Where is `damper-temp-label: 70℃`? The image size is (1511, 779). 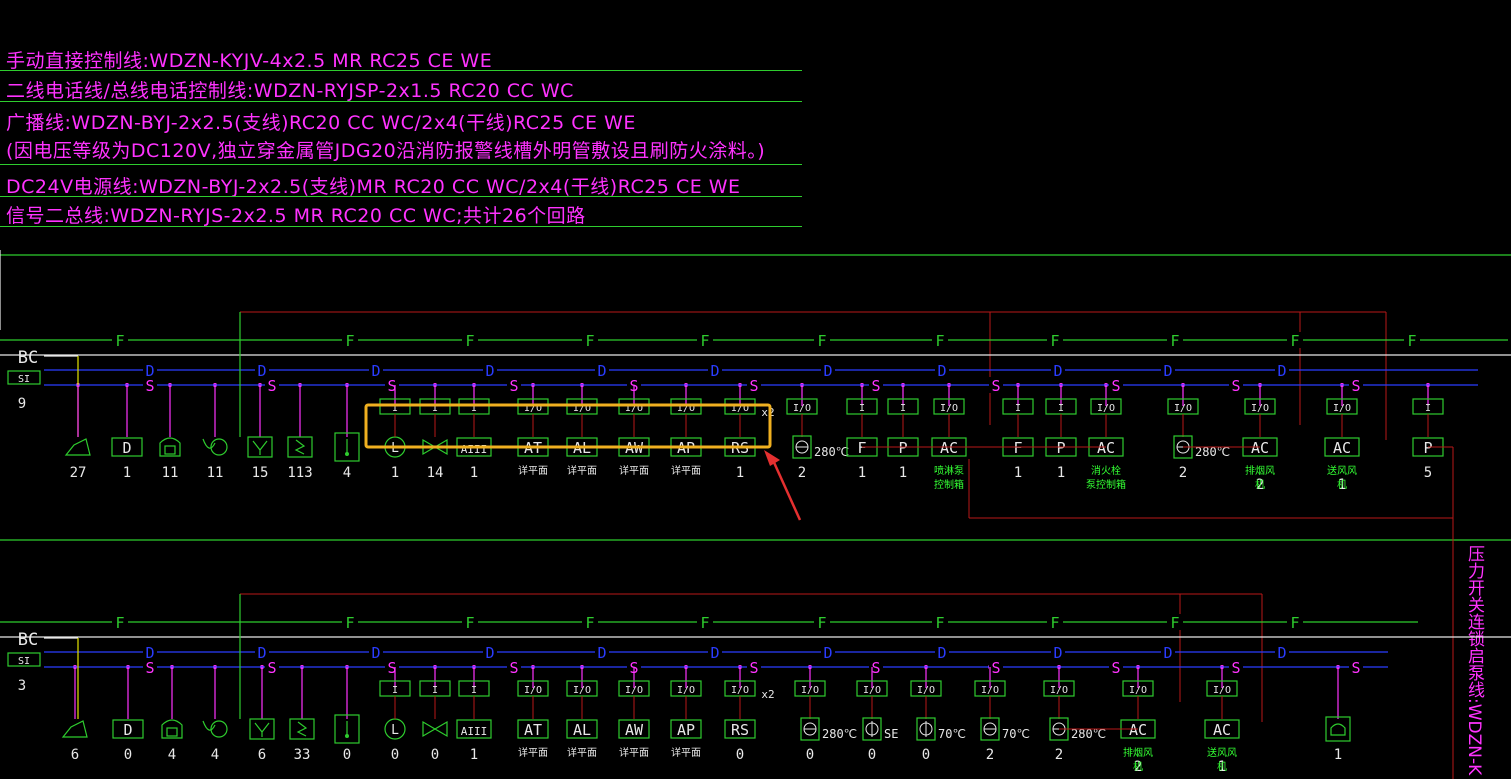
damper-temp-label: 70℃ is located at coordinates (1016, 734).